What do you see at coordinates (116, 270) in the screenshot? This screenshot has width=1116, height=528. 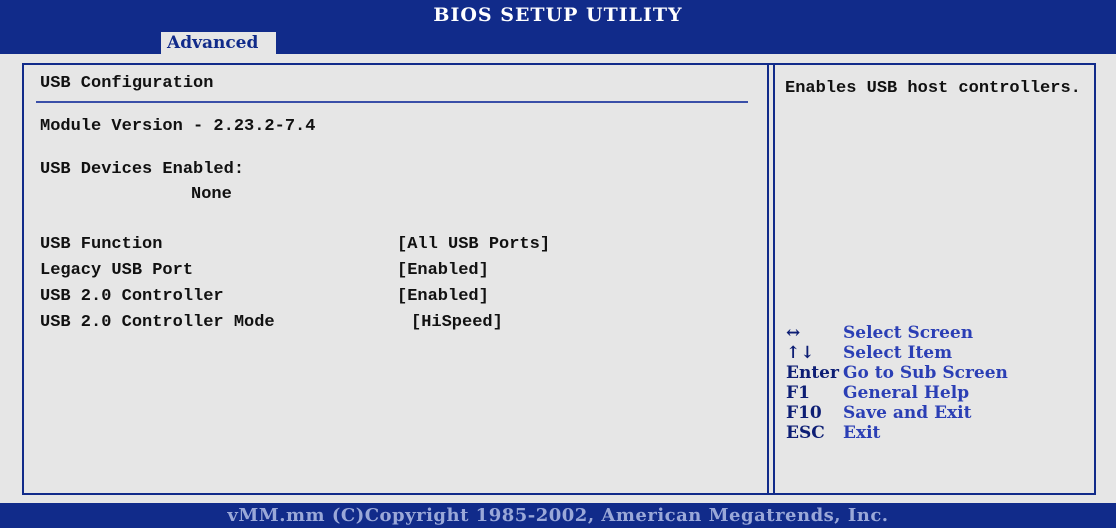 I see `setting-label-legacy-usb-port: Legacy USB Port` at bounding box center [116, 270].